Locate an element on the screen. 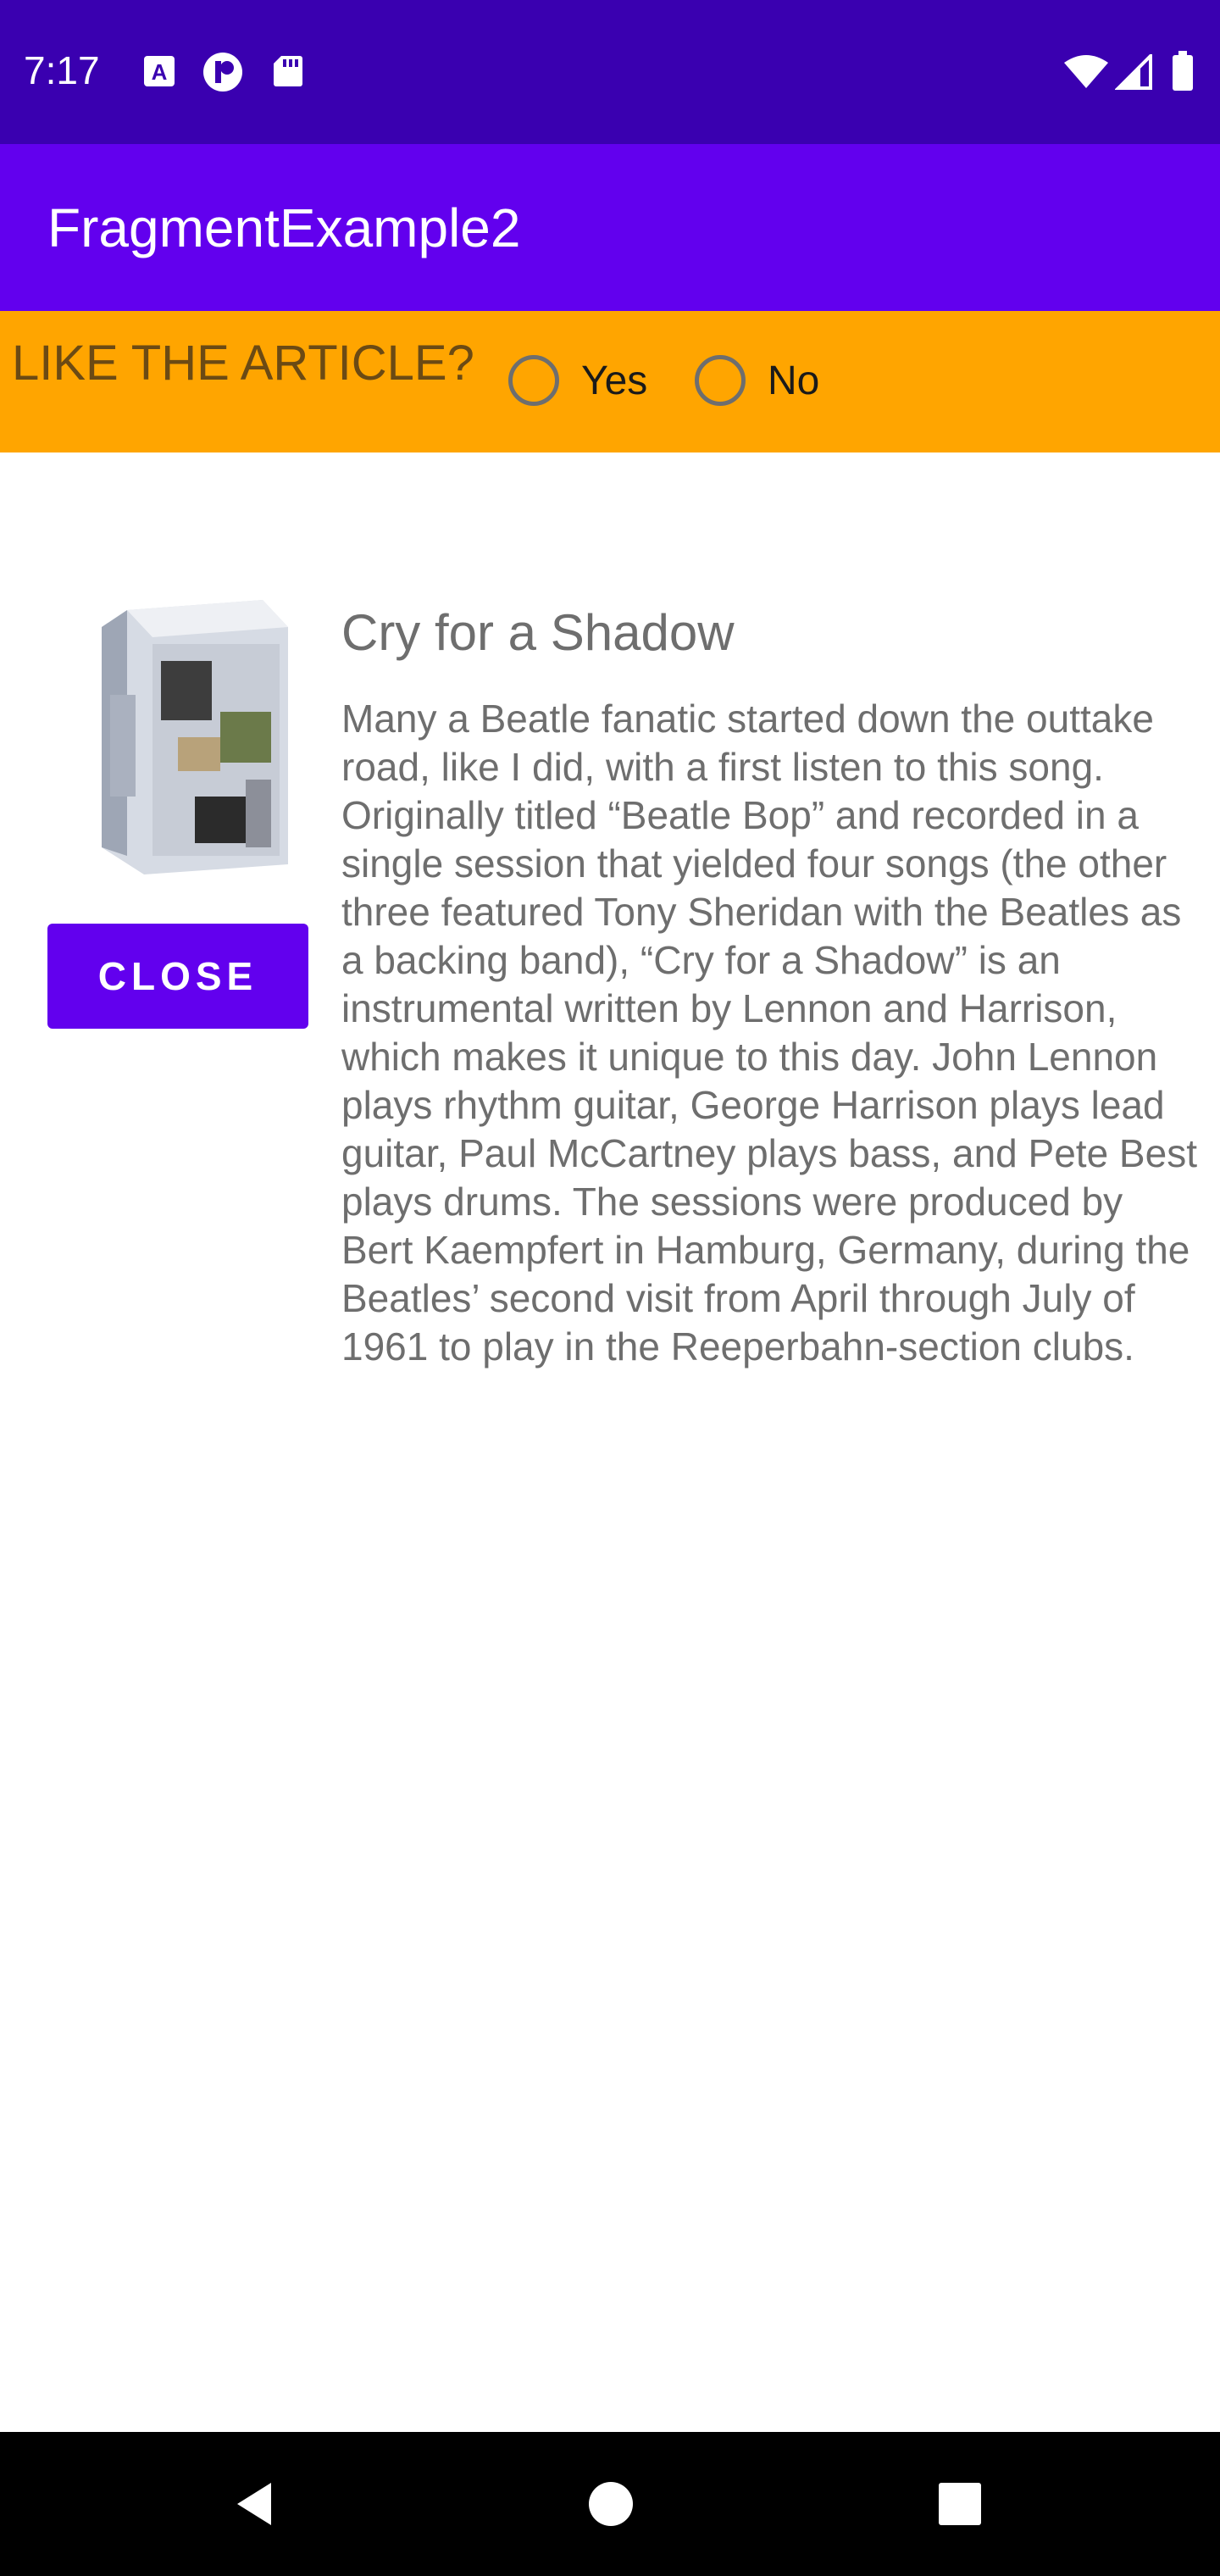 This screenshot has height=2576, width=1220. p-icon is located at coordinates (222, 72).